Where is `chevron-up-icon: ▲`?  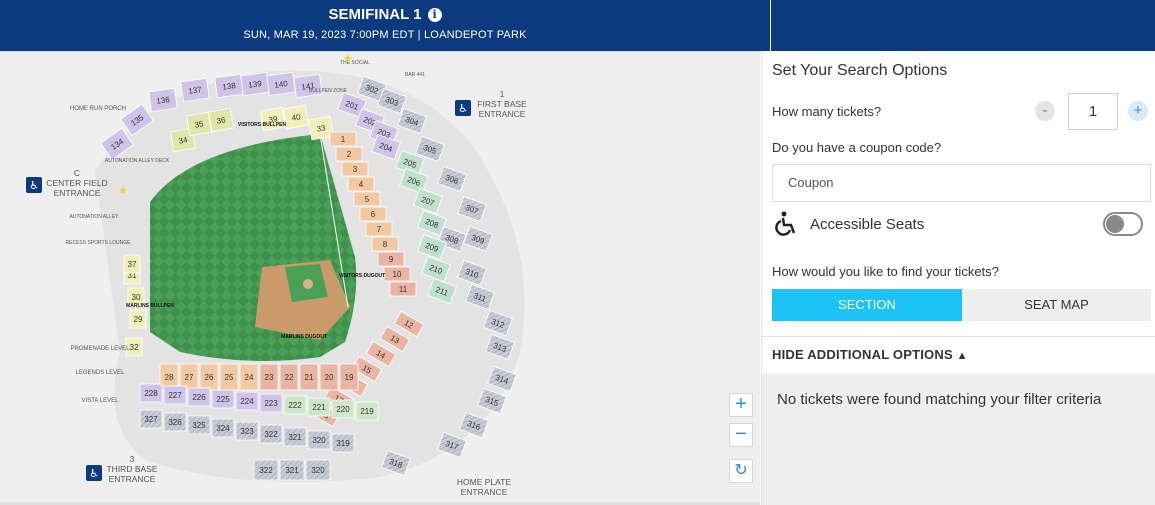 chevron-up-icon: ▲ is located at coordinates (962, 356).